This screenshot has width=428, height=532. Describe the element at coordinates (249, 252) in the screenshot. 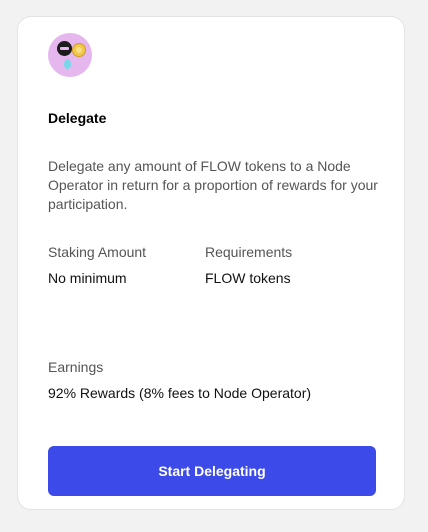

I see `requirements-label: Requirements` at that location.